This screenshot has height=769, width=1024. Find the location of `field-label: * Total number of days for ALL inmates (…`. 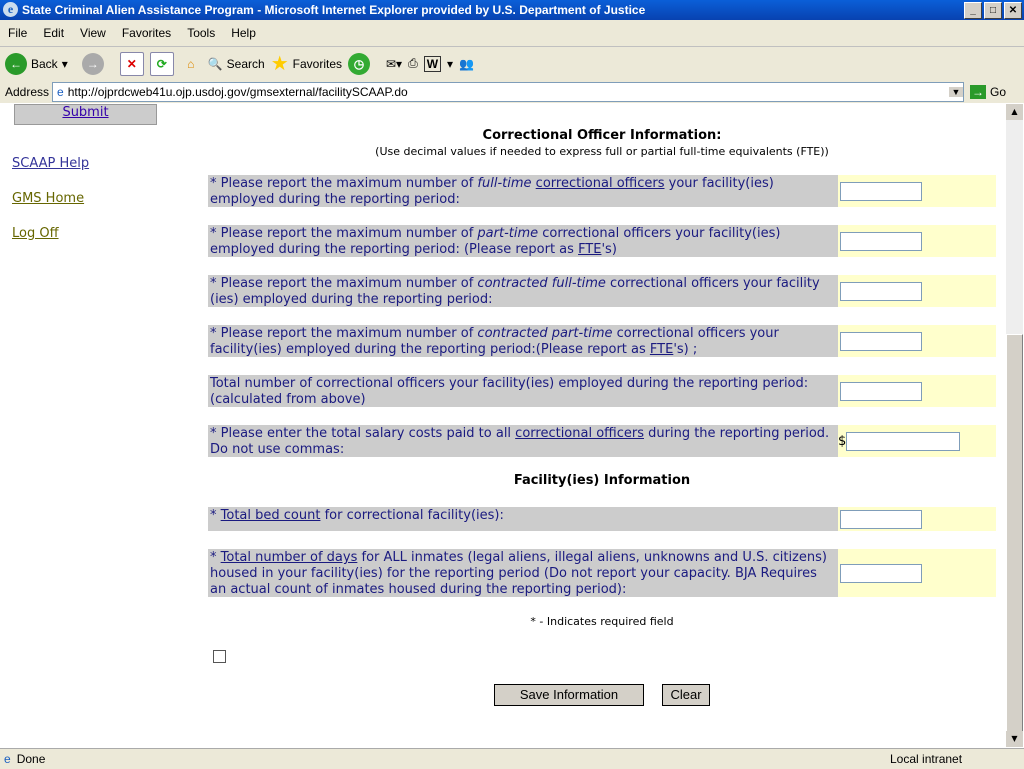

field-label: * Total number of days for ALL inmates (… is located at coordinates (523, 573).